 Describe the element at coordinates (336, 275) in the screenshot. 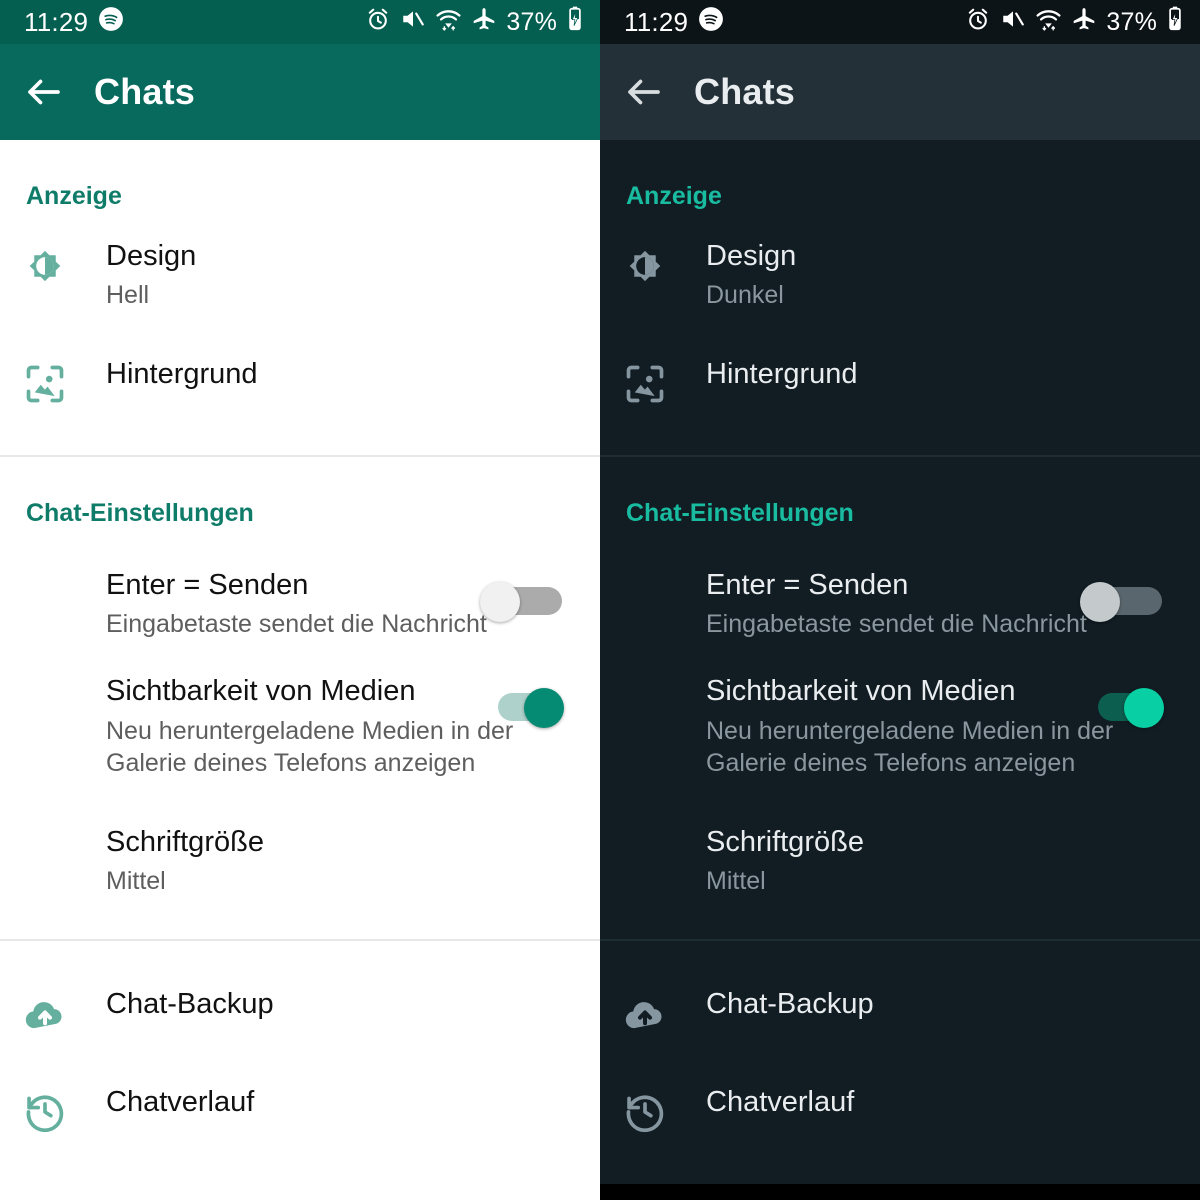

I see `setting-text-design: Design Hell` at that location.